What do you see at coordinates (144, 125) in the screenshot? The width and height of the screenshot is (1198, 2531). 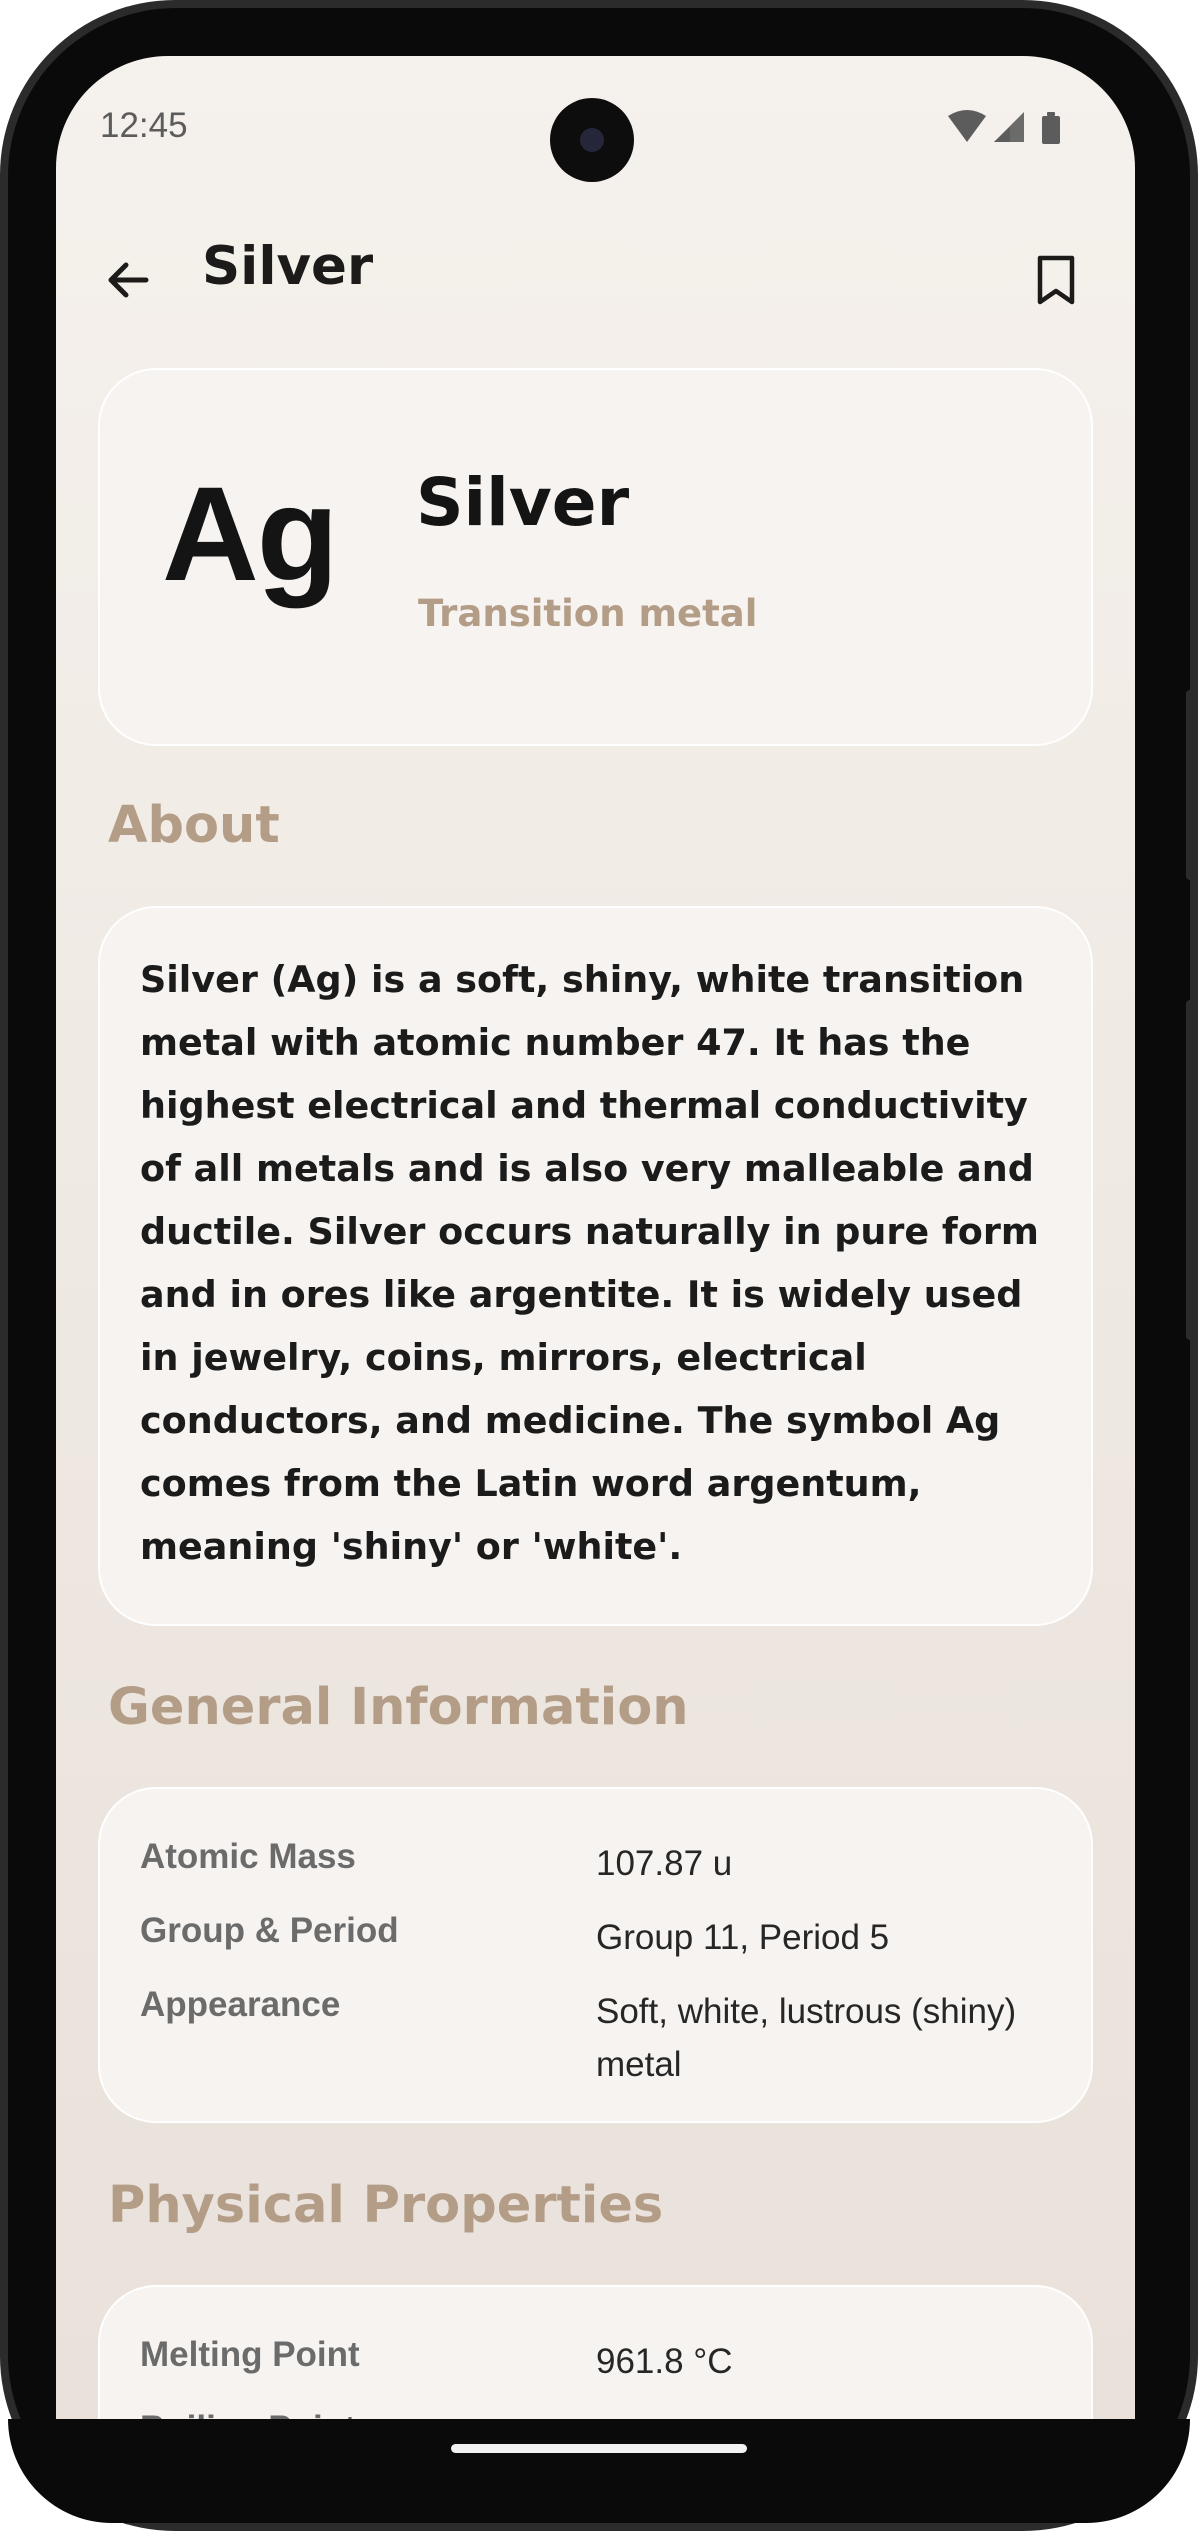 I see `status-time: 12:45` at bounding box center [144, 125].